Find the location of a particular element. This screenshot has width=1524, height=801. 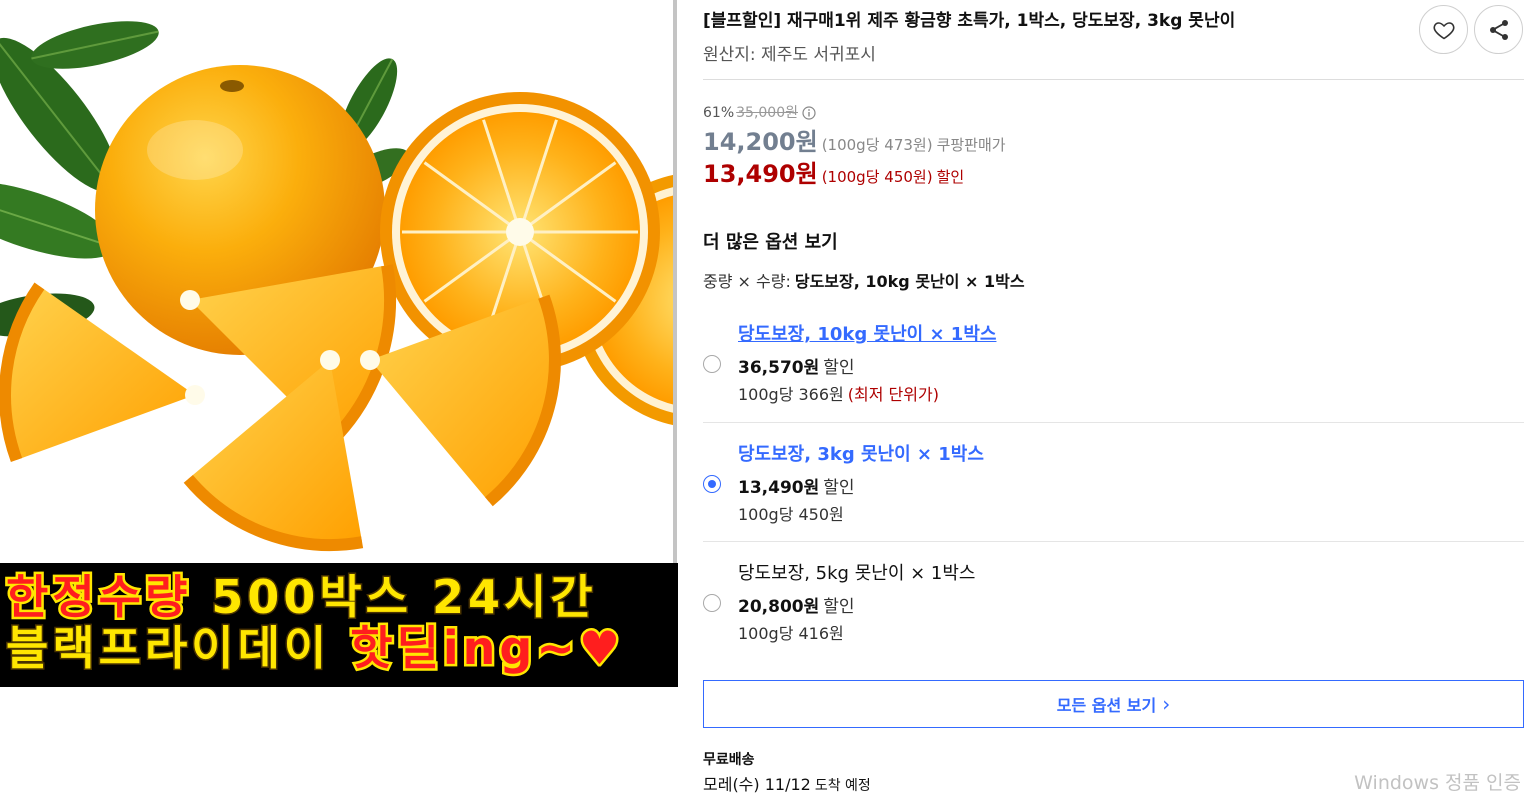

promo-hotdeal-text: 핫딜ing~♥ is located at coordinates (486, 648).